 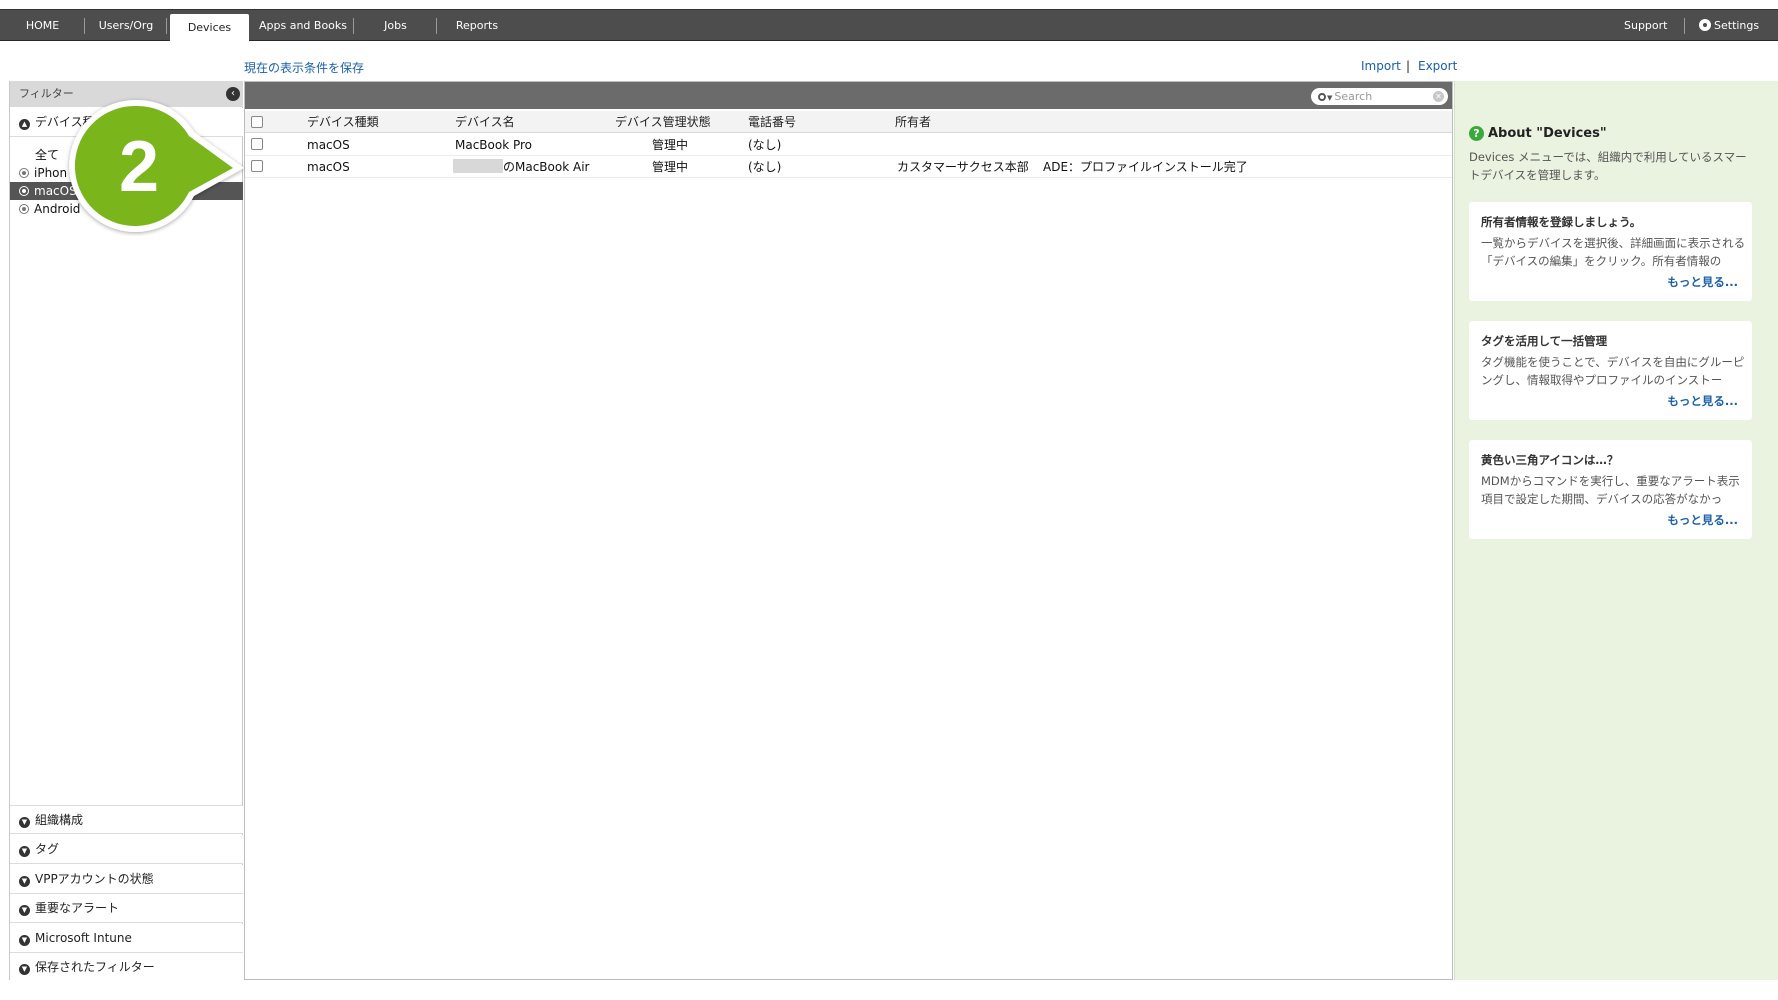 I want to click on table-header: デバイス種類 デバイス名 デバイス管理状態 電話番号 所有者, so click(x=848, y=122).